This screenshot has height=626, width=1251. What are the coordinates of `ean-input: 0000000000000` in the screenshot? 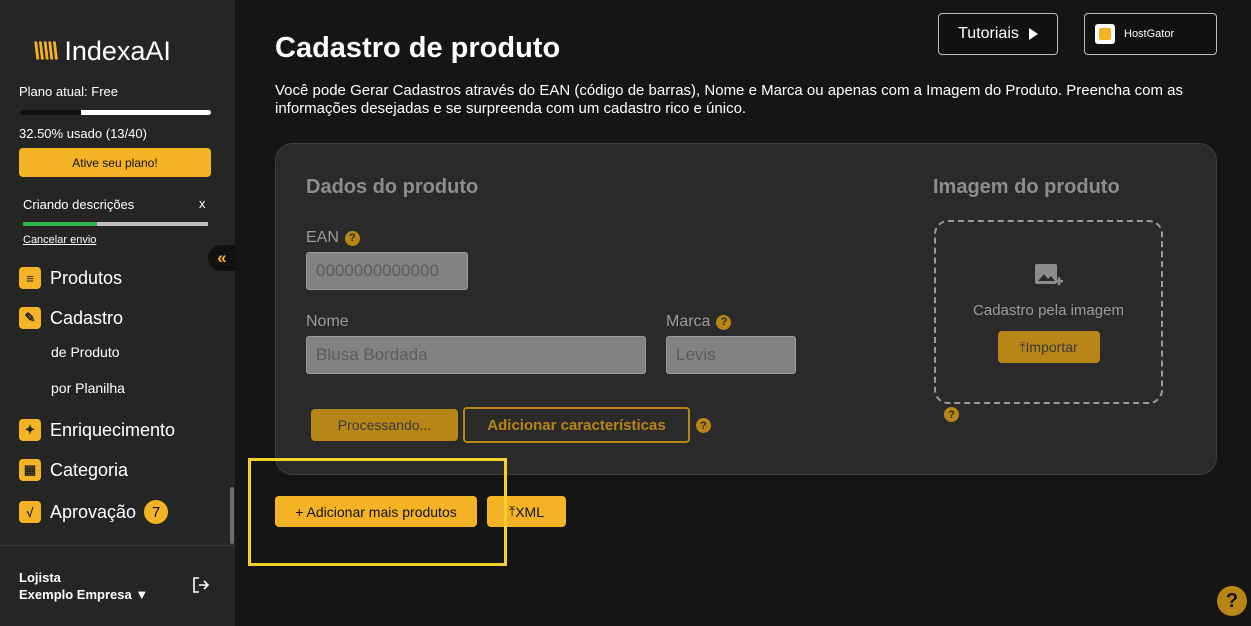 It's located at (387, 271).